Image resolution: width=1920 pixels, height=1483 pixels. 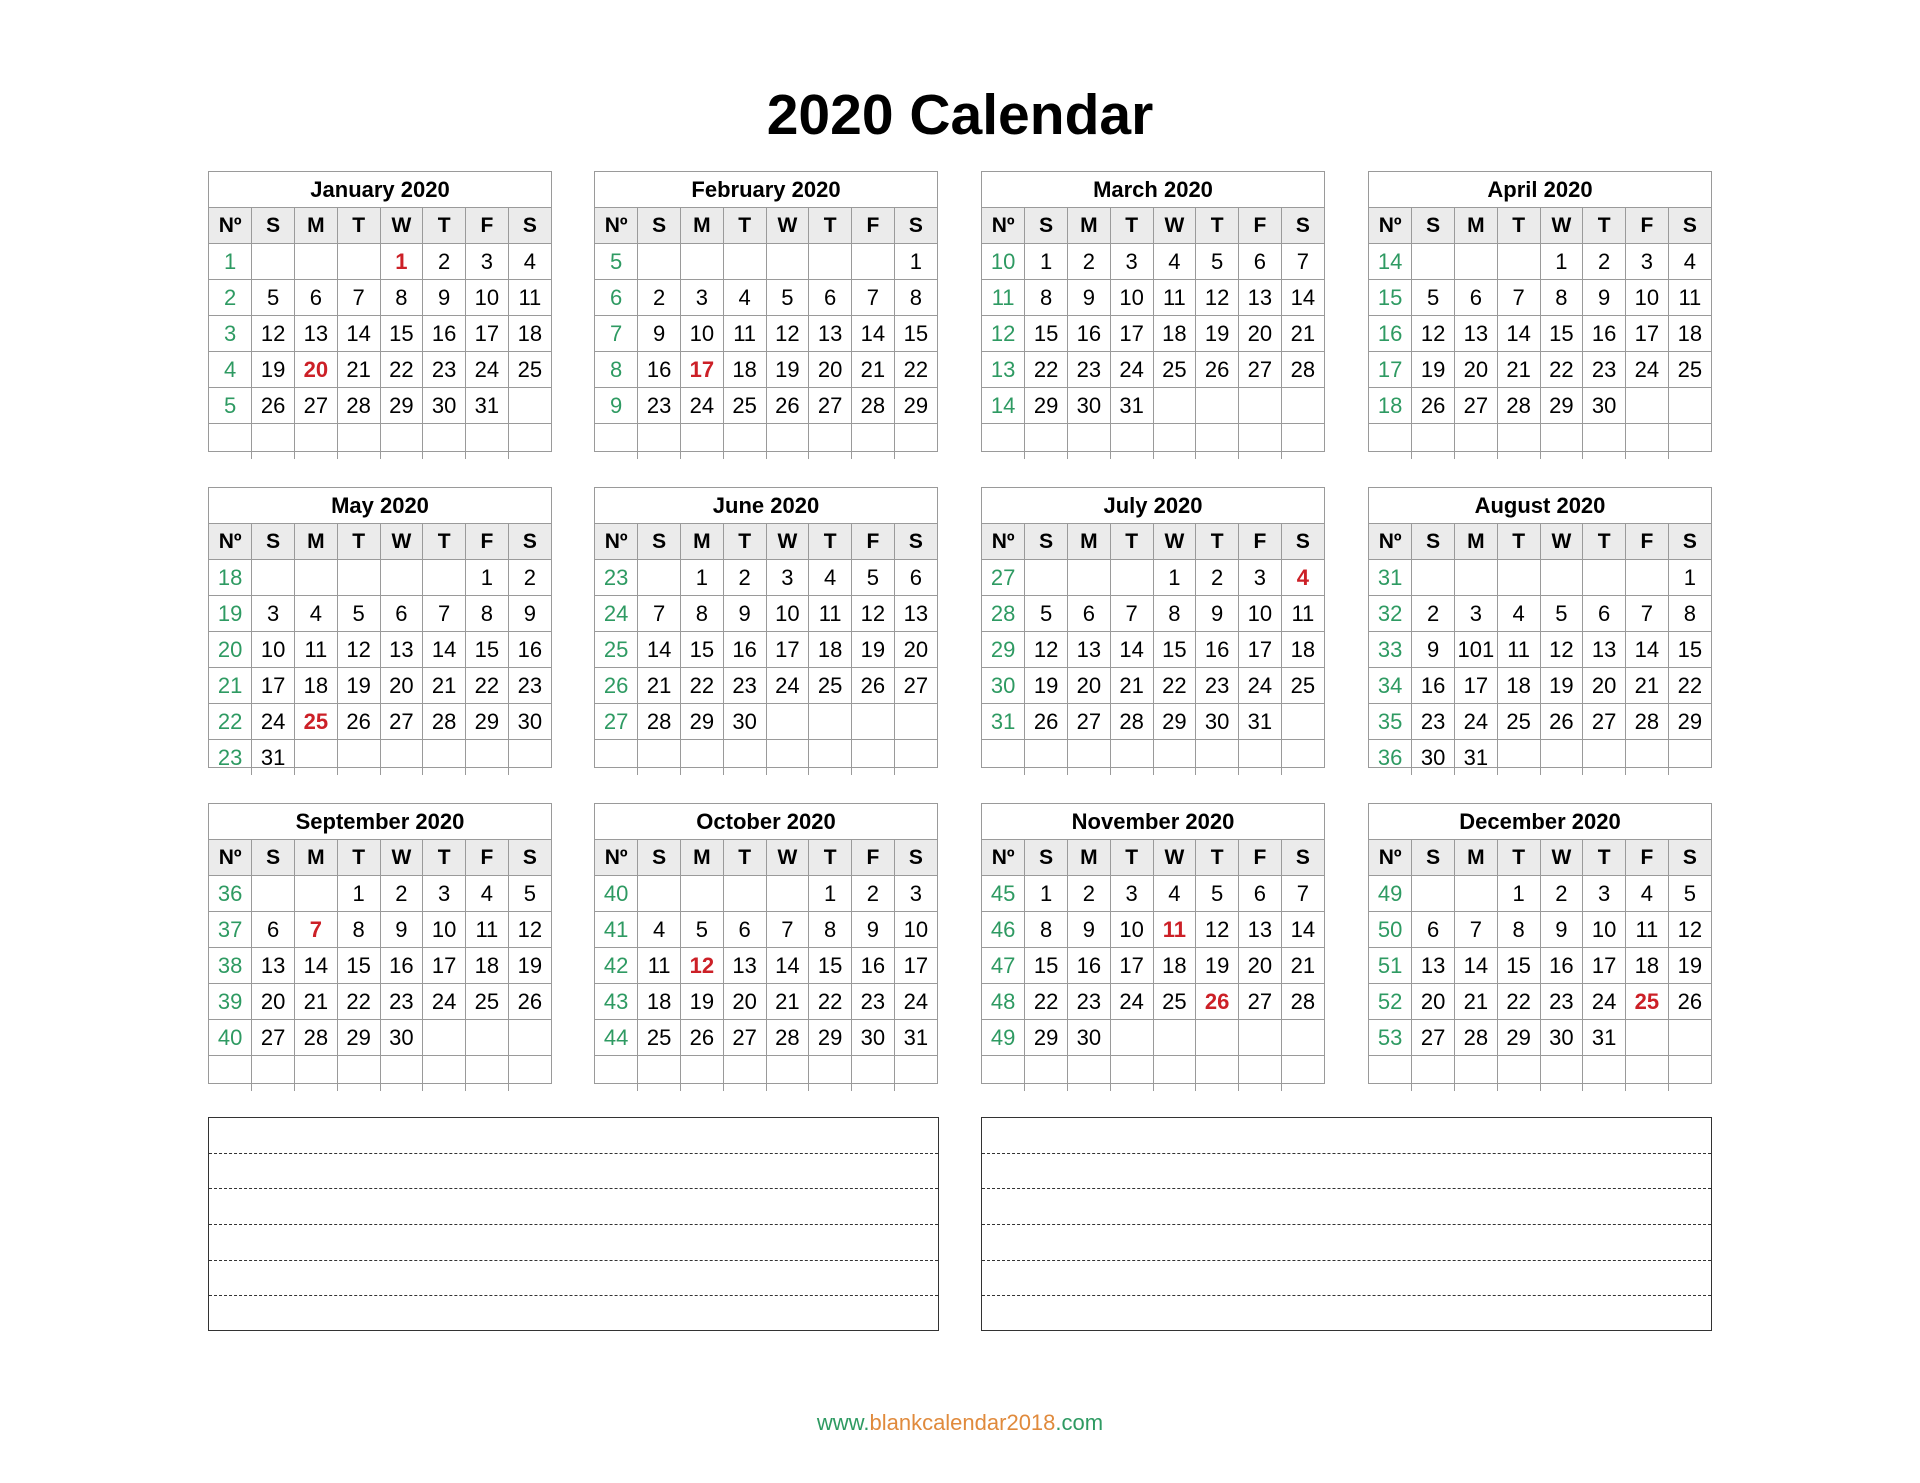 What do you see at coordinates (960, 1423) in the screenshot?
I see `footer-website: www.blankcalendar2018.com` at bounding box center [960, 1423].